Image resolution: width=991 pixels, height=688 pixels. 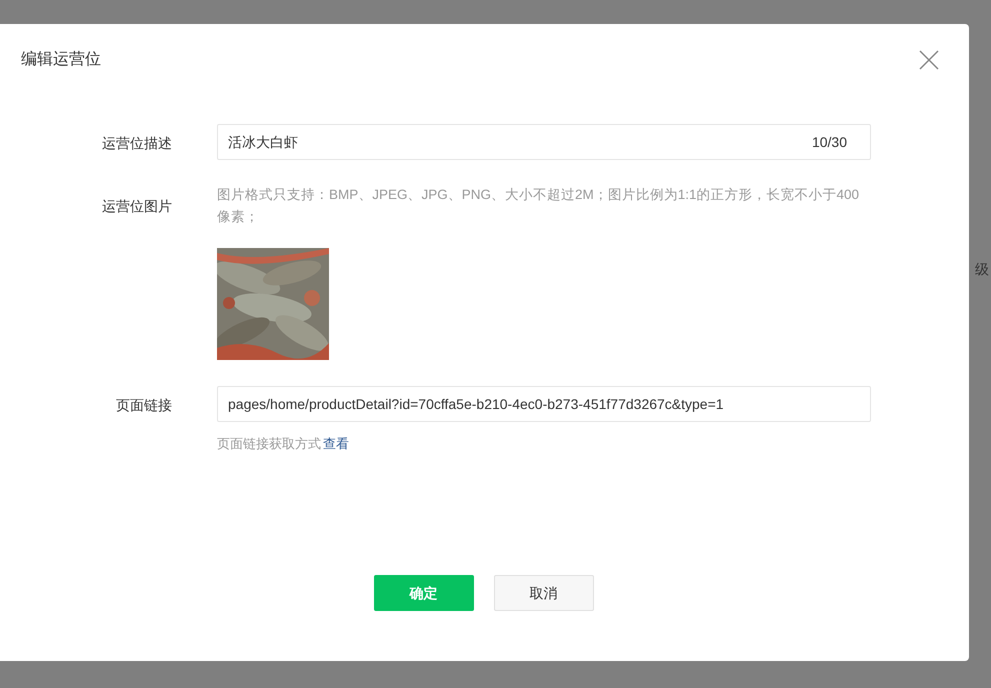 What do you see at coordinates (61, 60) in the screenshot?
I see `dialog-title: 编辑运营位` at bounding box center [61, 60].